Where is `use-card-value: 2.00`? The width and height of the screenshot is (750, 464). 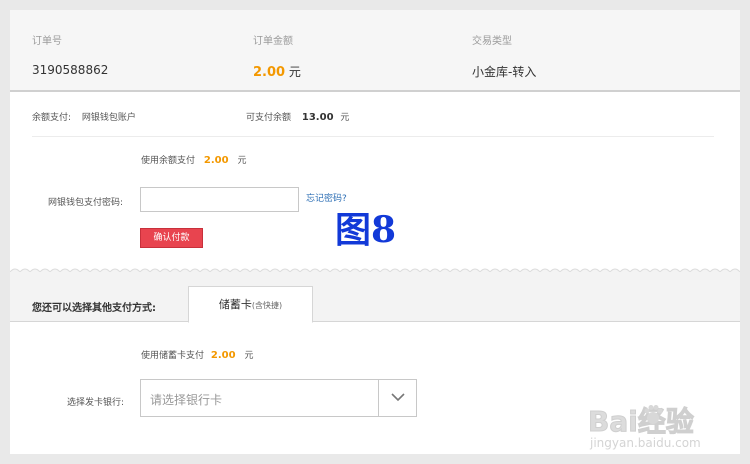
use-card-value: 2.00 is located at coordinates (223, 355).